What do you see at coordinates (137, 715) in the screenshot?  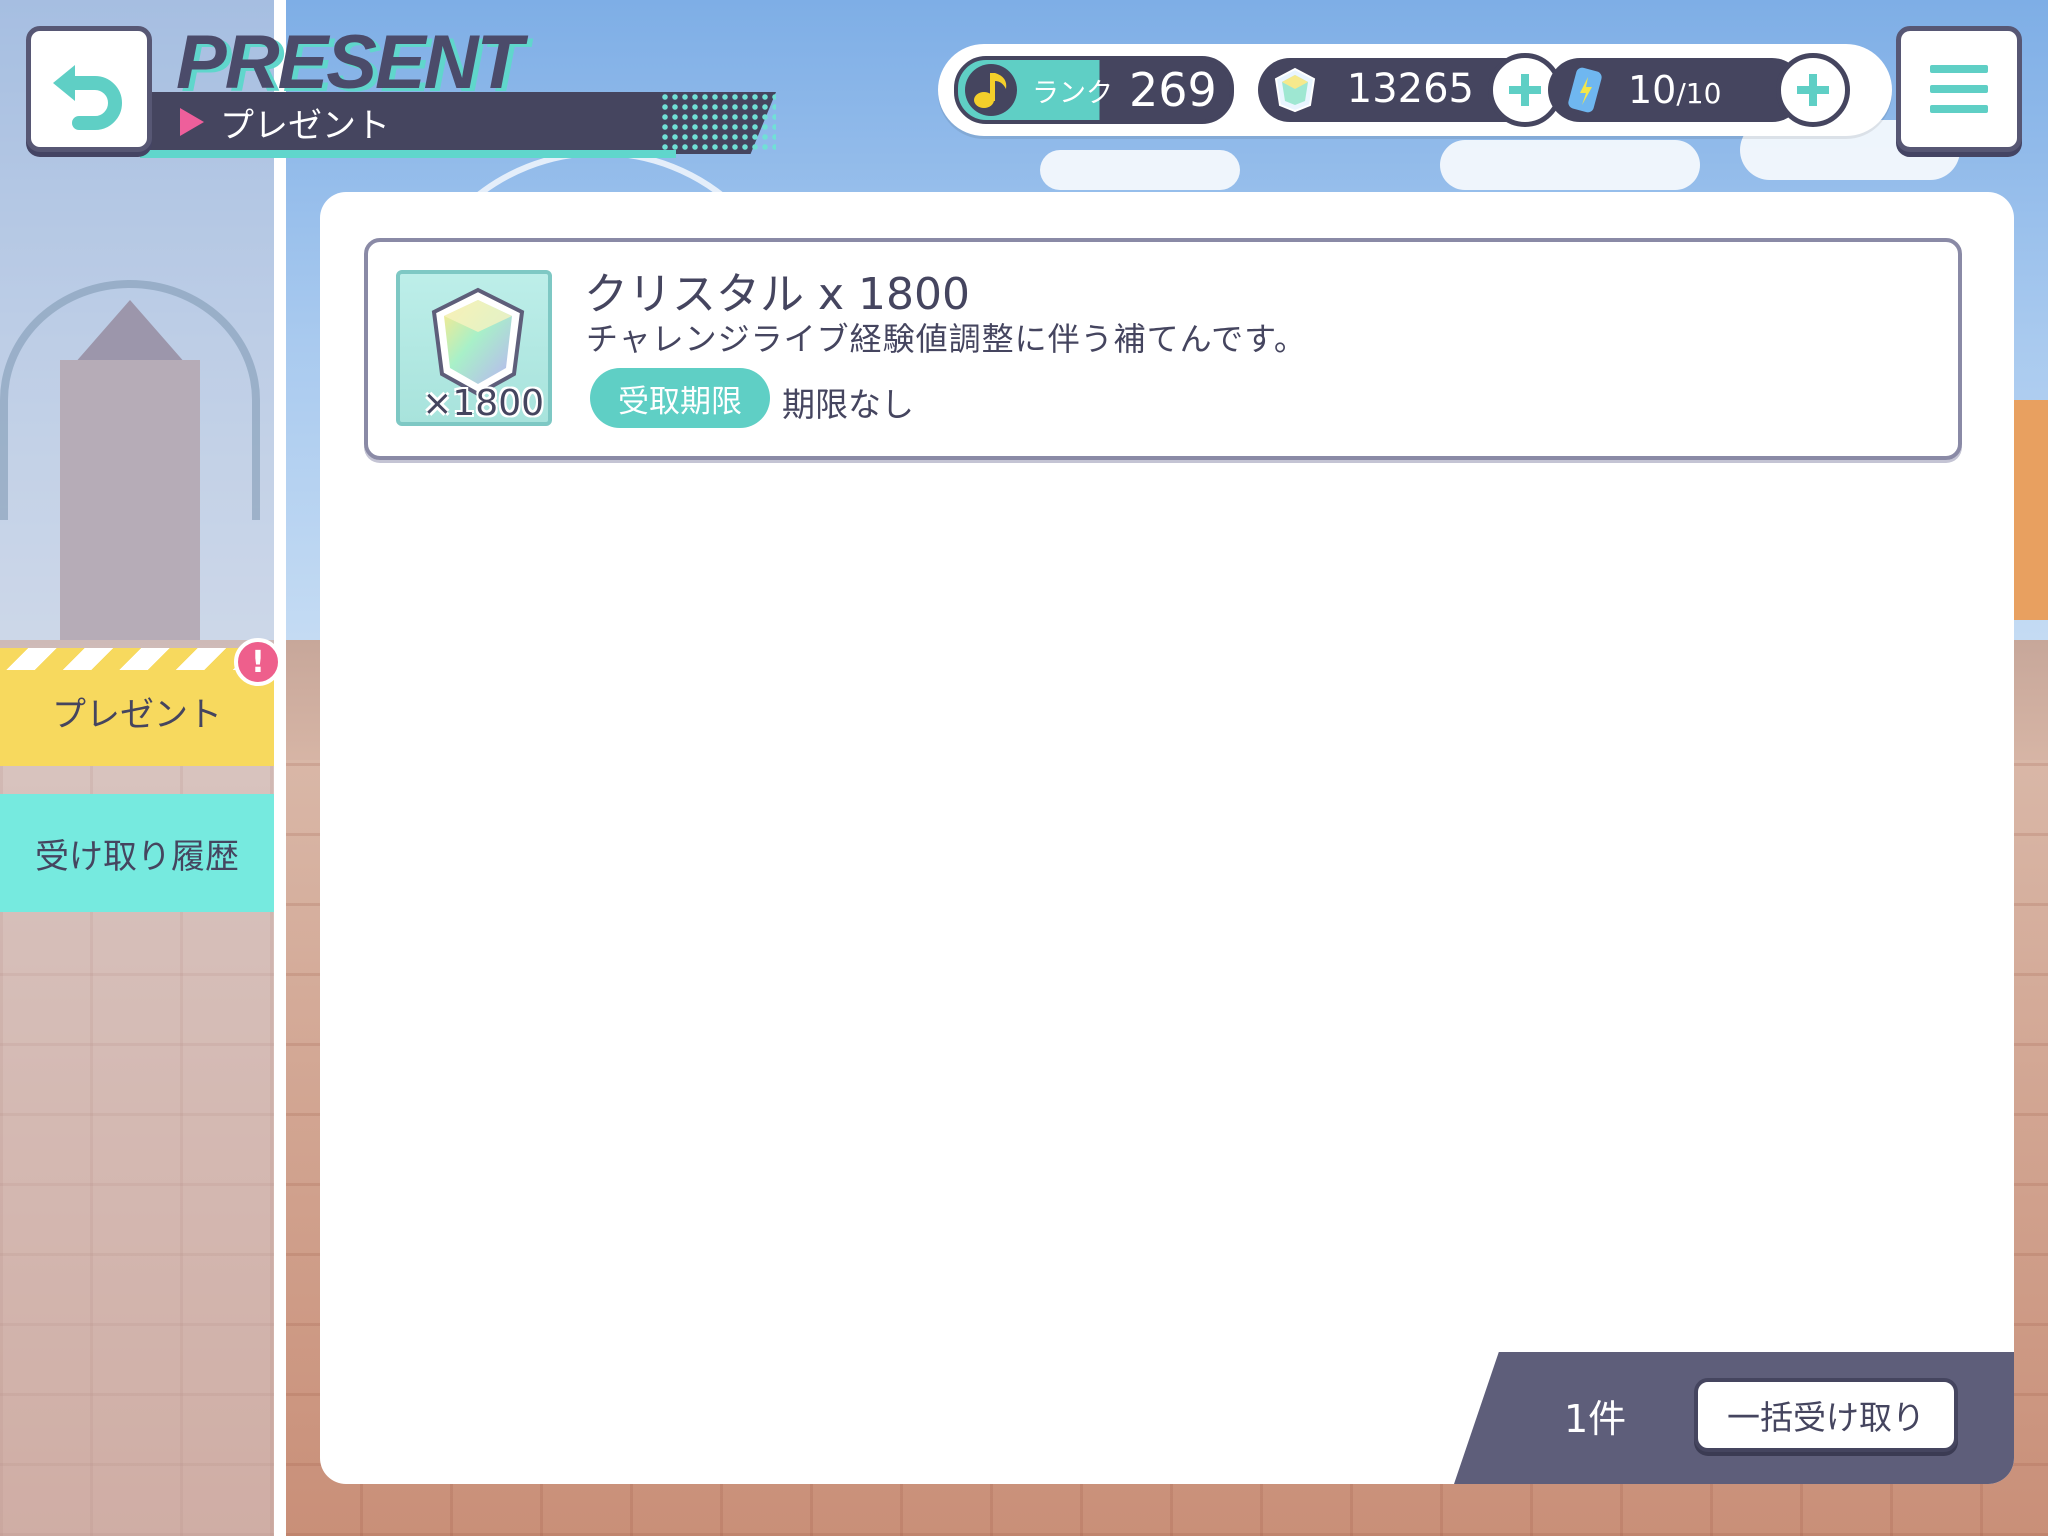 I see `tab-present-label: プレゼント` at bounding box center [137, 715].